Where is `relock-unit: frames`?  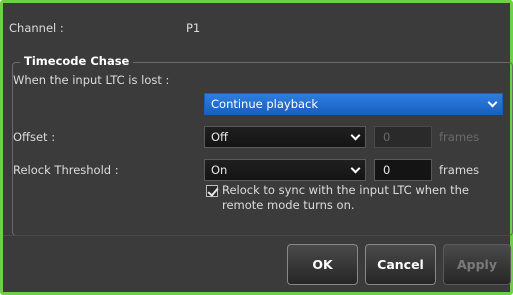 relock-unit: frames is located at coordinates (459, 170).